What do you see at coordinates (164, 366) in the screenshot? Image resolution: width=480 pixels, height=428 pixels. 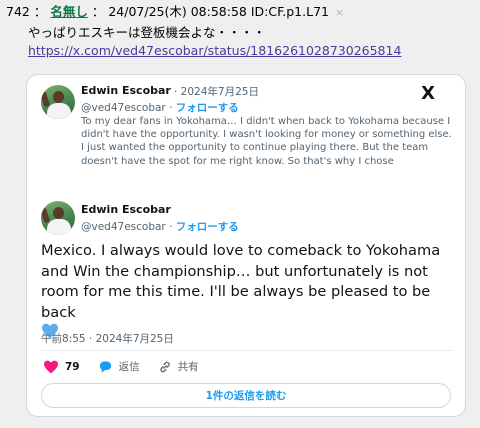 I see `link-icon` at bounding box center [164, 366].